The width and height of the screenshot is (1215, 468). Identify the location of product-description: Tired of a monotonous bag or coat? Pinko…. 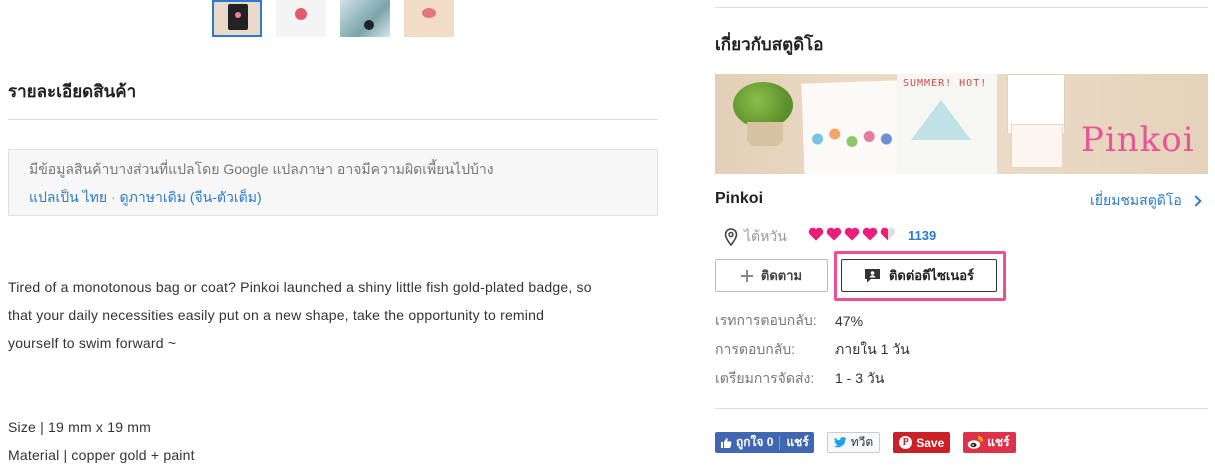
(334, 315).